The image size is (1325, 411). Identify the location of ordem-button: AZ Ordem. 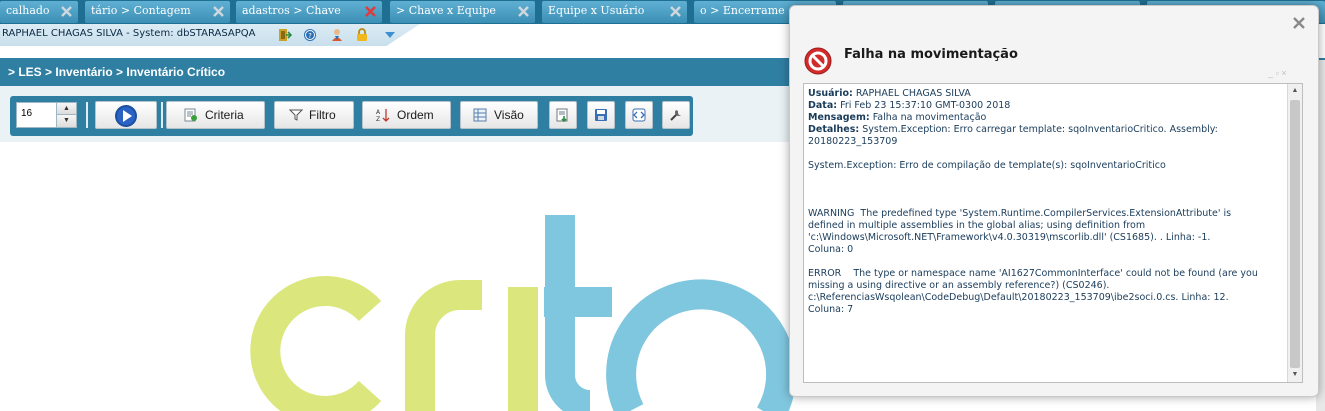
(406, 115).